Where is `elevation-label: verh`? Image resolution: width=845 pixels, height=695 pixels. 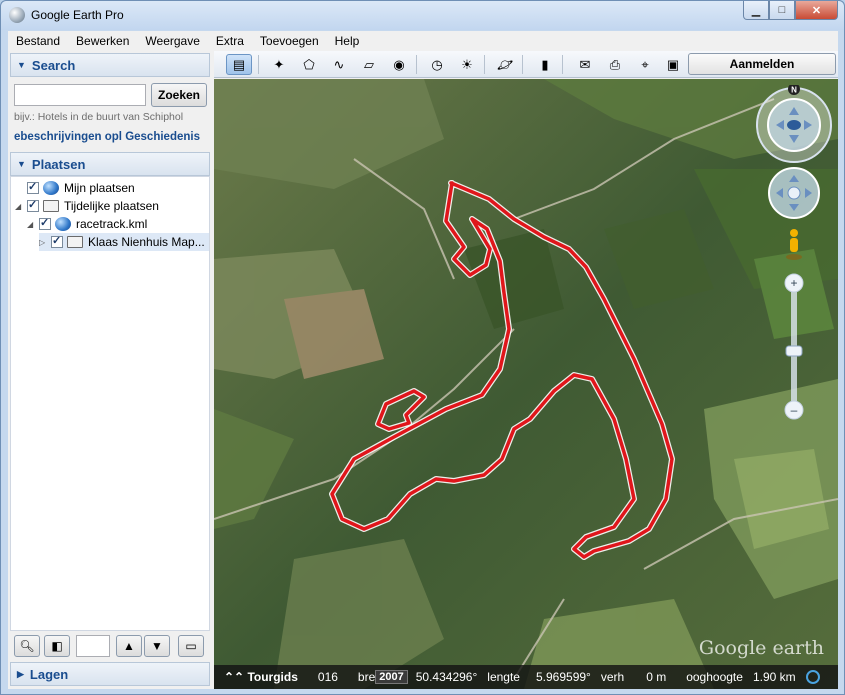 elevation-label: verh is located at coordinates (612, 677).